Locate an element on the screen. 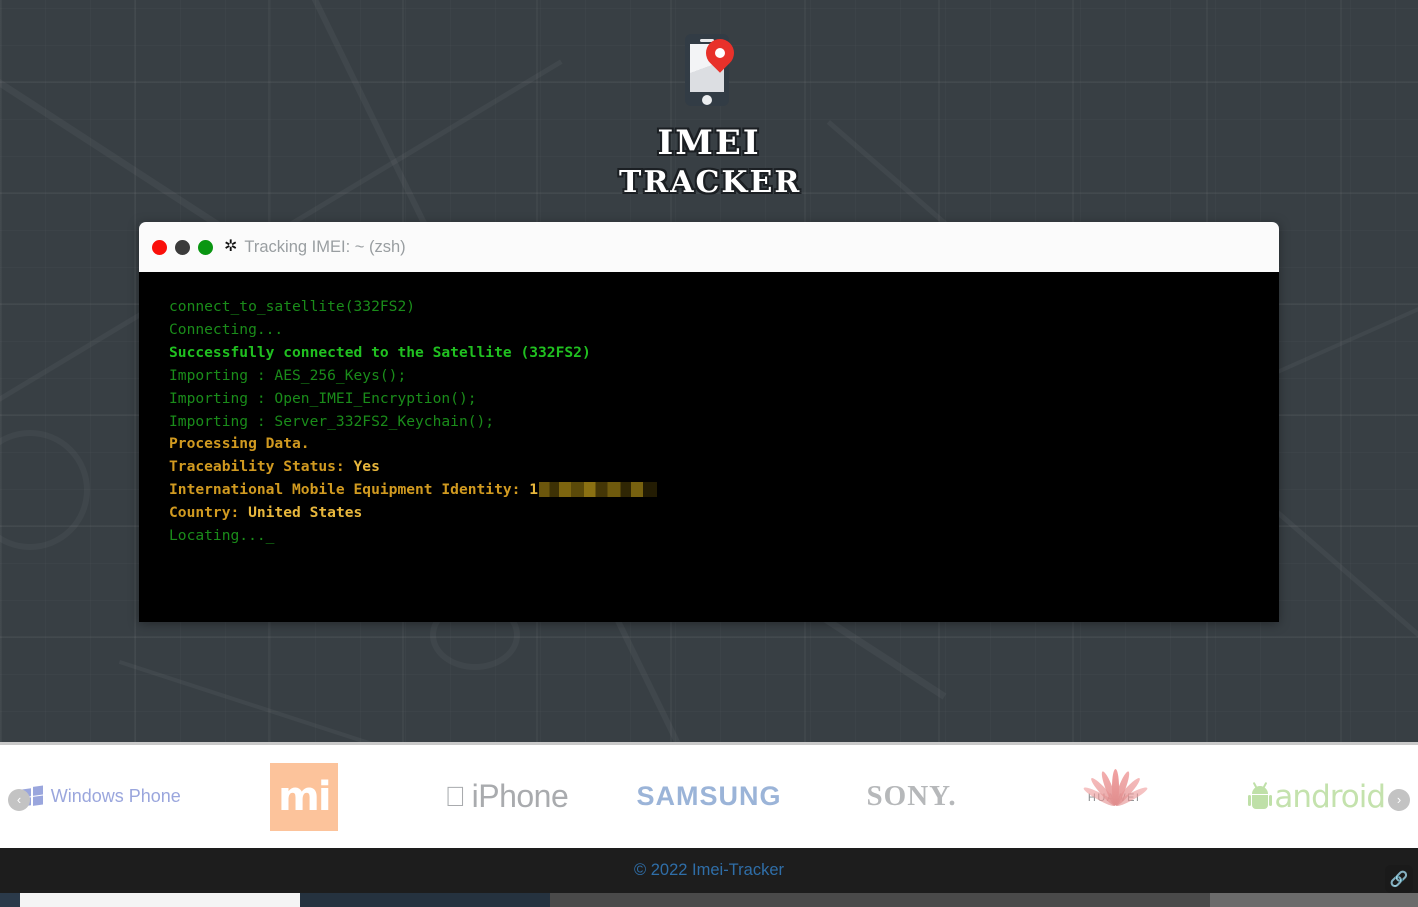 The width and height of the screenshot is (1418, 907). brand-slide-huawei: HUAWEI is located at coordinates (1114, 796).